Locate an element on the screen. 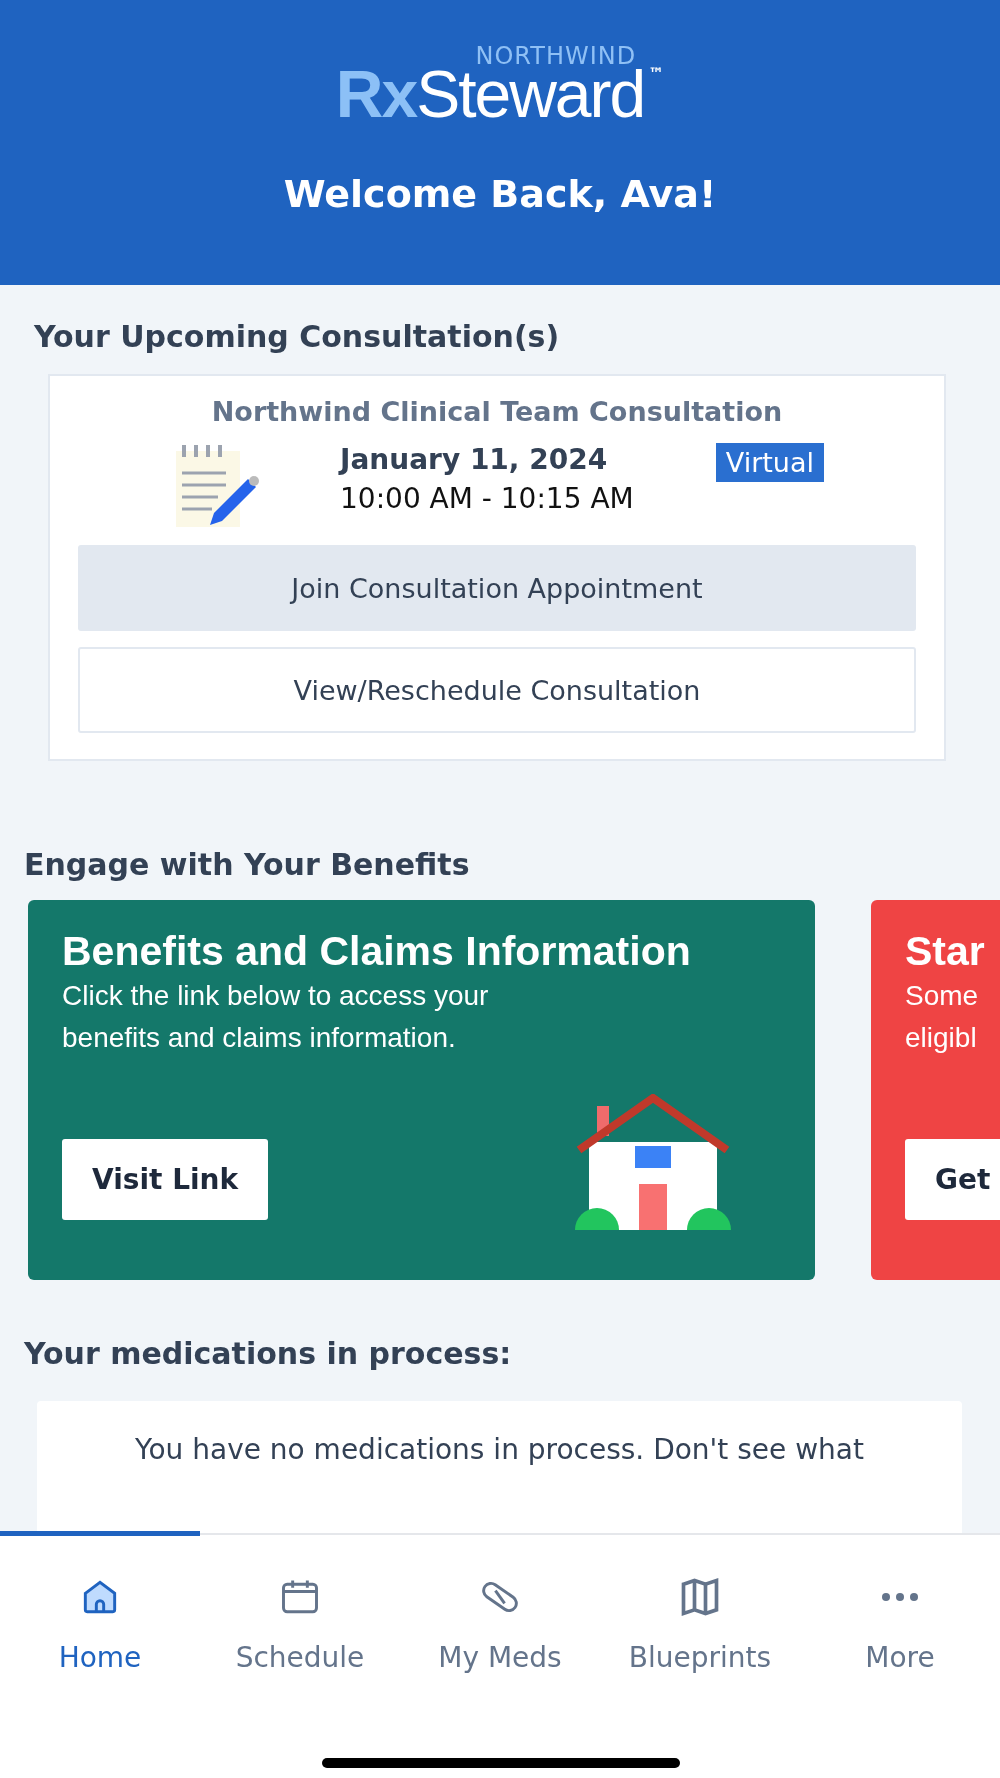 Image resolution: width=1000 pixels, height=1778 pixels. section-title: Your Upcoming Consultation(s) is located at coordinates (297, 336).